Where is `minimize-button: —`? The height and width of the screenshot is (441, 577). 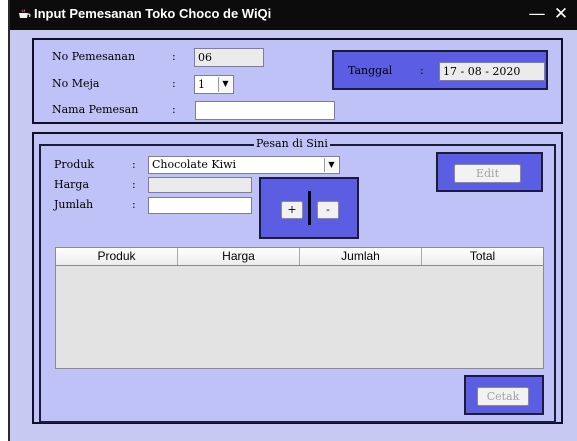 minimize-button: — is located at coordinates (537, 14).